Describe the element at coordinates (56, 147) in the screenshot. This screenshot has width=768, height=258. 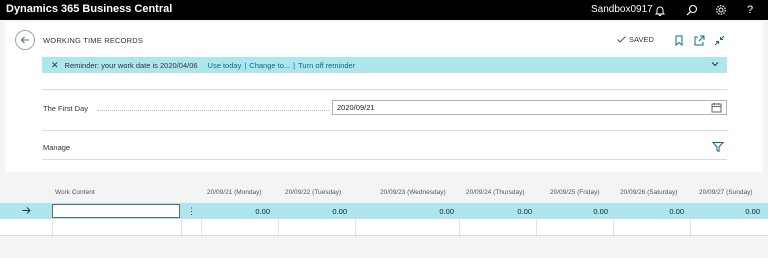
I see `manage-menu: Manage` at that location.